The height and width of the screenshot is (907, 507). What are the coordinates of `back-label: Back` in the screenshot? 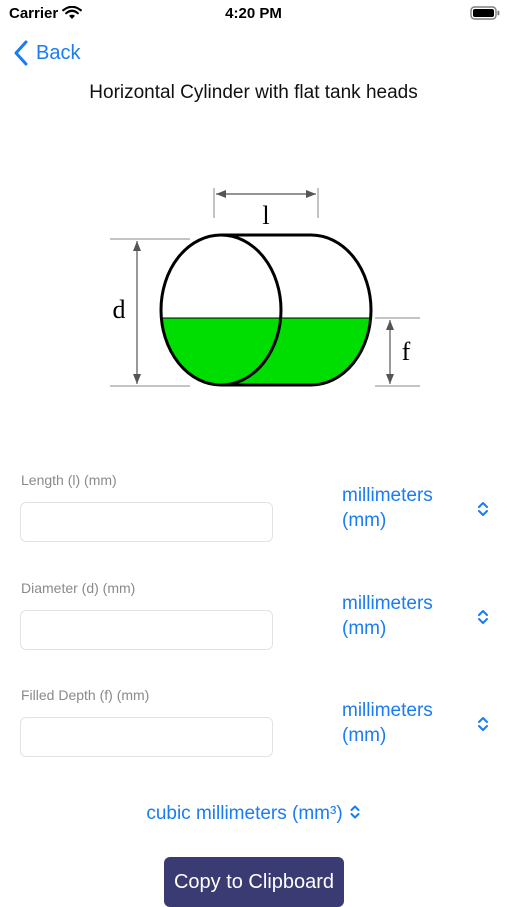 It's located at (58, 52).